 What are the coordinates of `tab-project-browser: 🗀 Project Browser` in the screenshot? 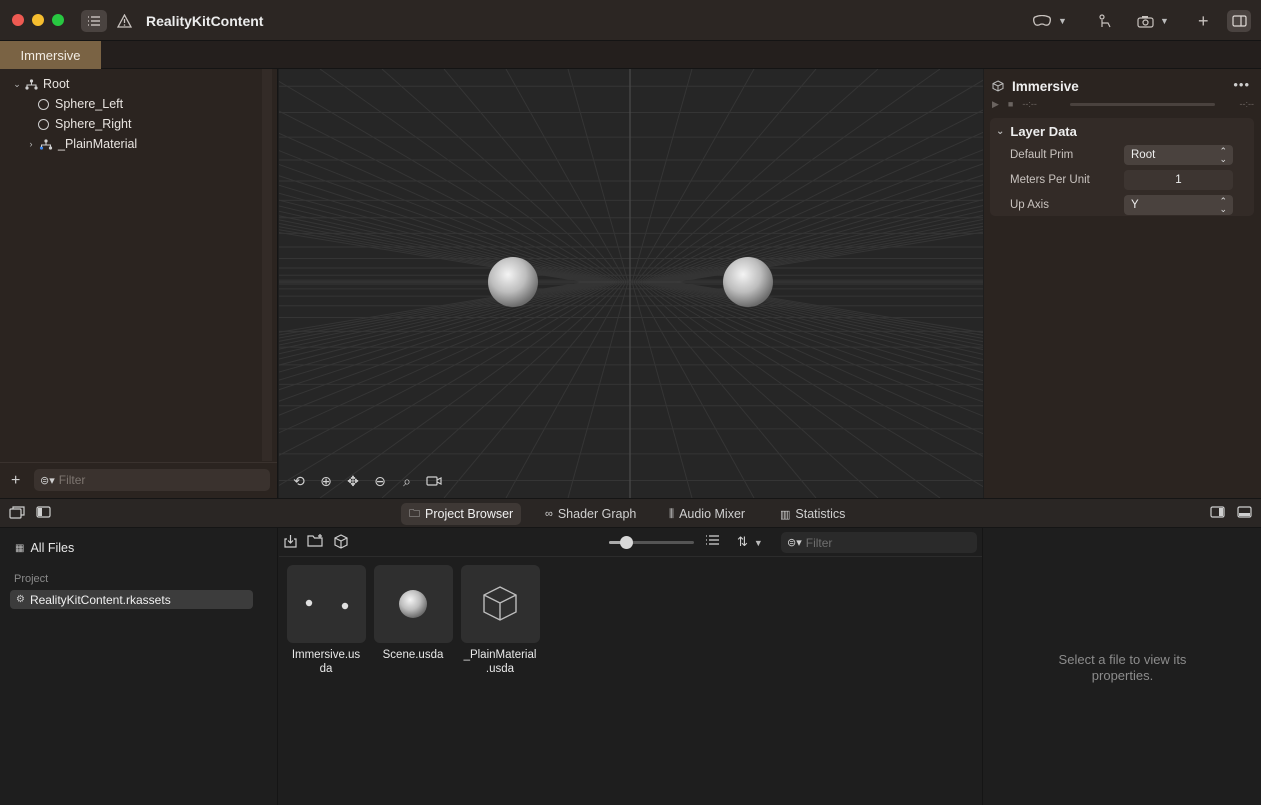 It's located at (461, 514).